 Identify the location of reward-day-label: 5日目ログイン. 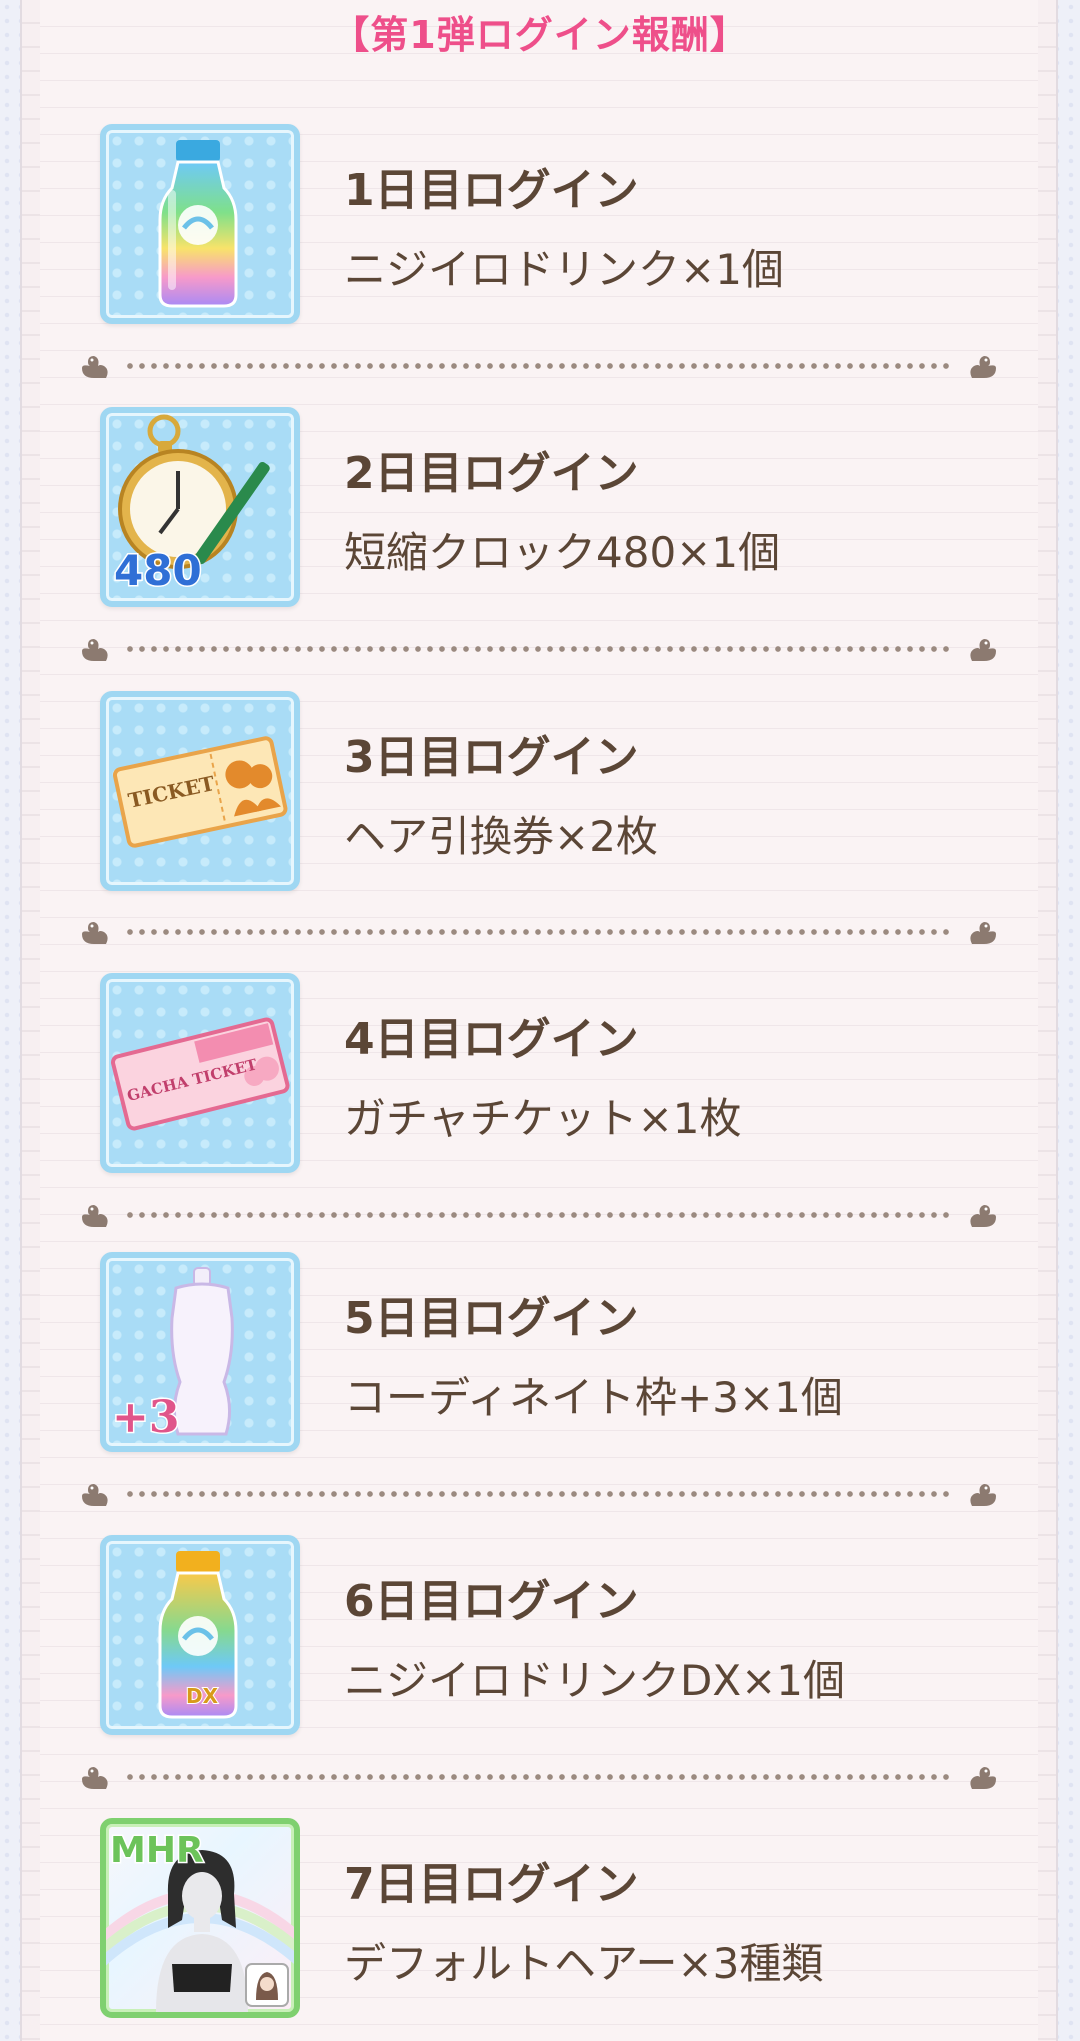
(491, 1318).